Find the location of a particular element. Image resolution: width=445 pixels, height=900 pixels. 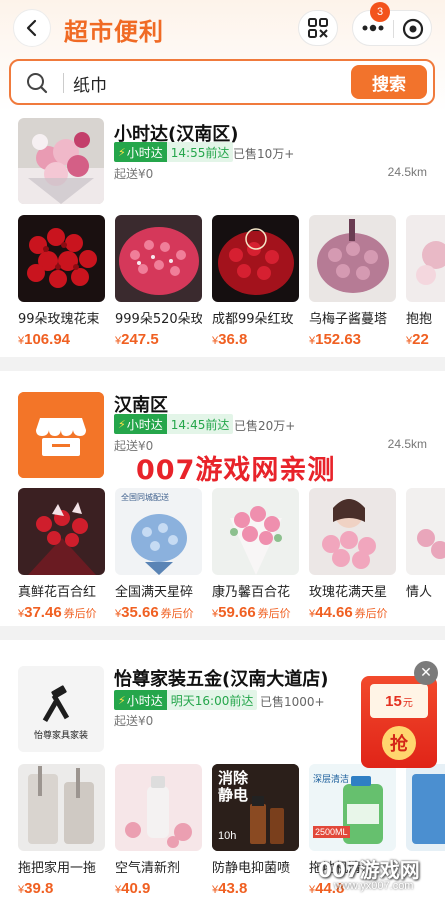

sold-count: 已售1000+ is located at coordinates (292, 702).